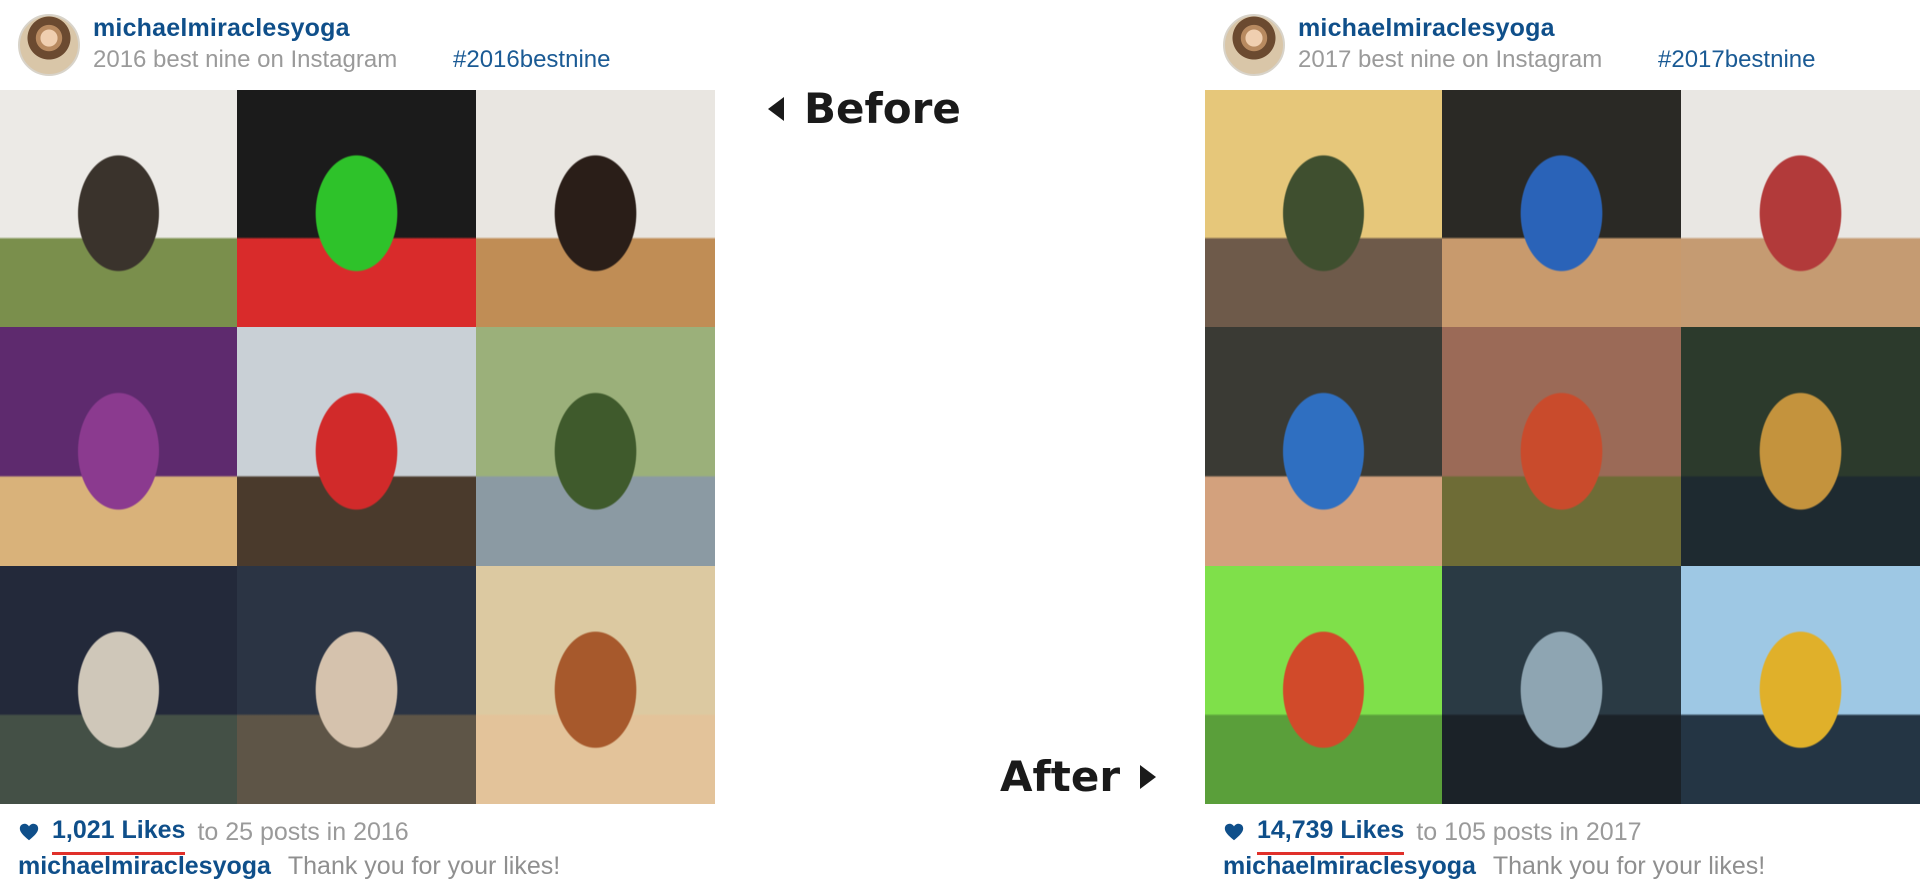  Describe the element at coordinates (303, 831) in the screenshot. I see `likes-description: to 25 posts in 2016` at that location.